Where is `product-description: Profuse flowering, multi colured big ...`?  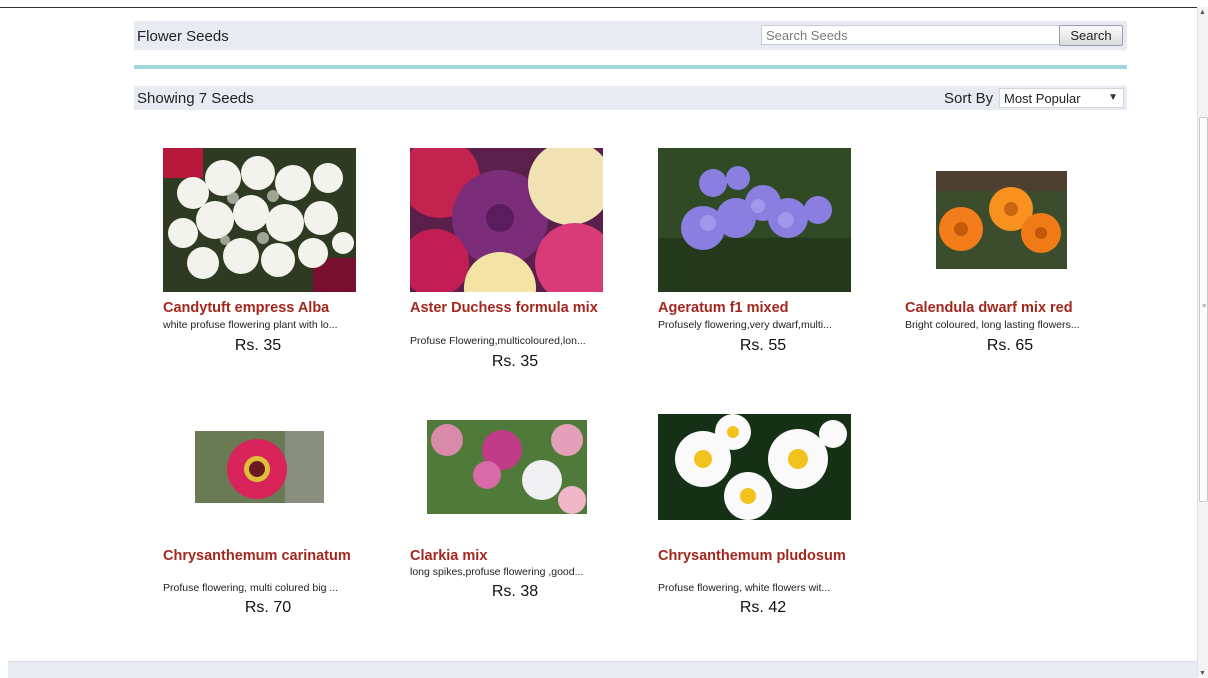 product-description: Profuse flowering, multi colured big ... is located at coordinates (251, 588).